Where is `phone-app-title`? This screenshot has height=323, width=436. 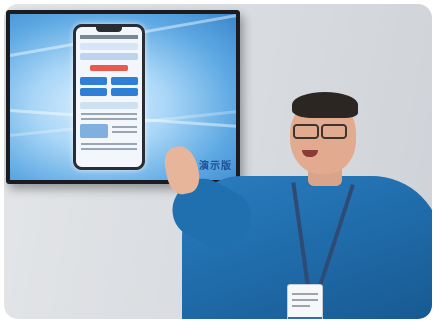
phone-app-title is located at coordinates (109, 37).